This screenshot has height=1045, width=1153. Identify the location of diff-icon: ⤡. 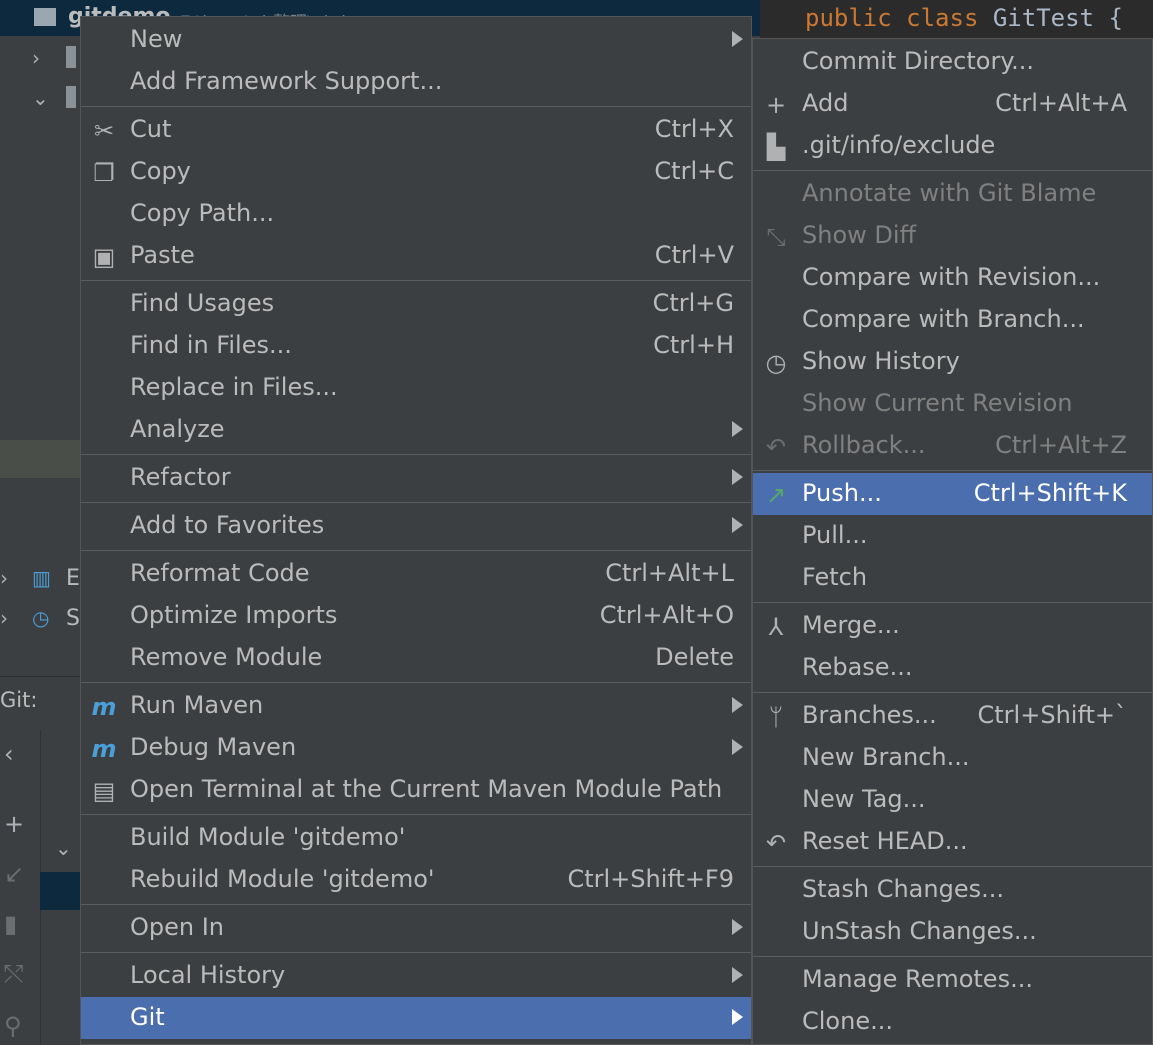
(776, 237).